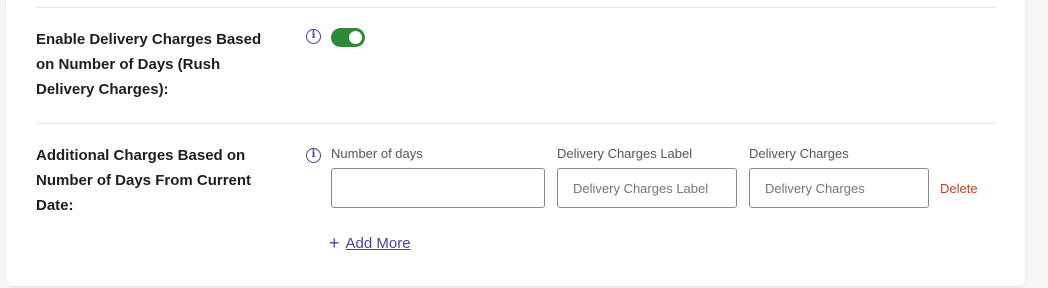 This screenshot has height=288, width=1048. What do you see at coordinates (438, 188) in the screenshot?
I see `days-input` at bounding box center [438, 188].